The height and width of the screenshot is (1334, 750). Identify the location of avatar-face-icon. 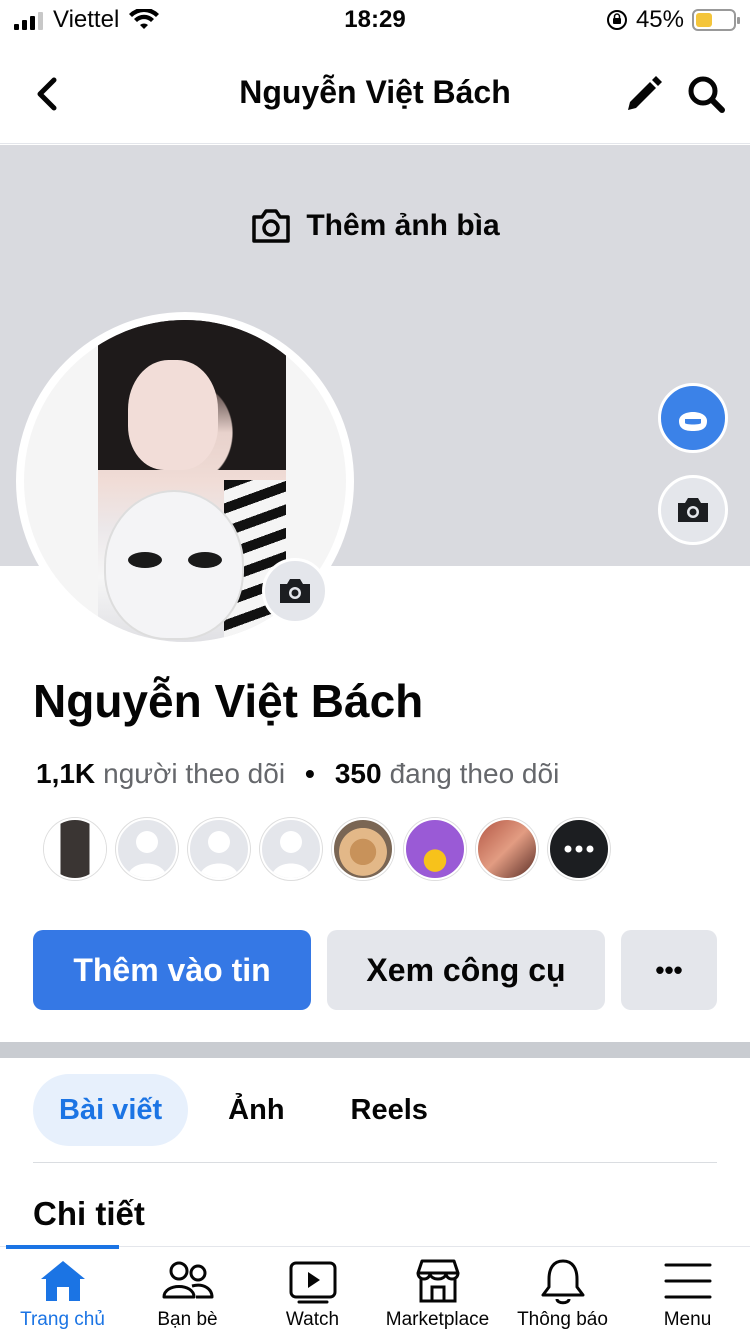
(693, 421).